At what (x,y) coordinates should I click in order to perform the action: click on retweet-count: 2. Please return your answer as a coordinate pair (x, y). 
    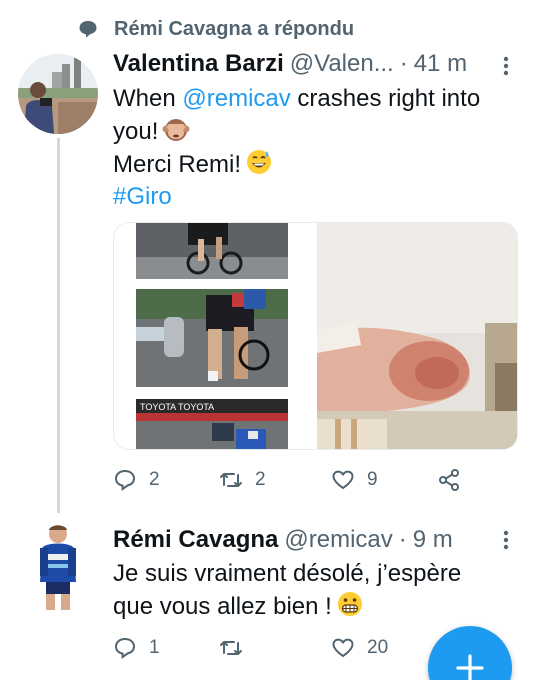
    Looking at the image, I should click on (260, 479).